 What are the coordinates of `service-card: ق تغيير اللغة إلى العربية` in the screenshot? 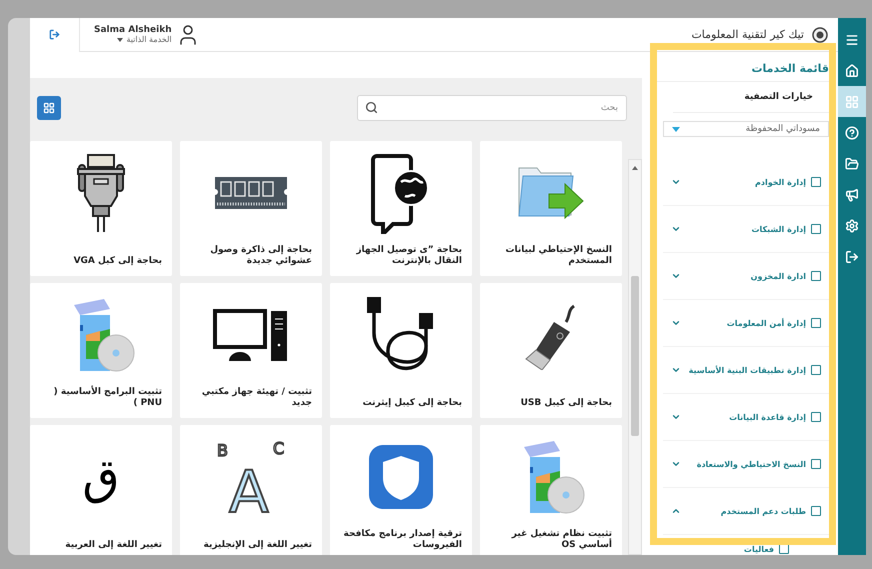 It's located at (101, 490).